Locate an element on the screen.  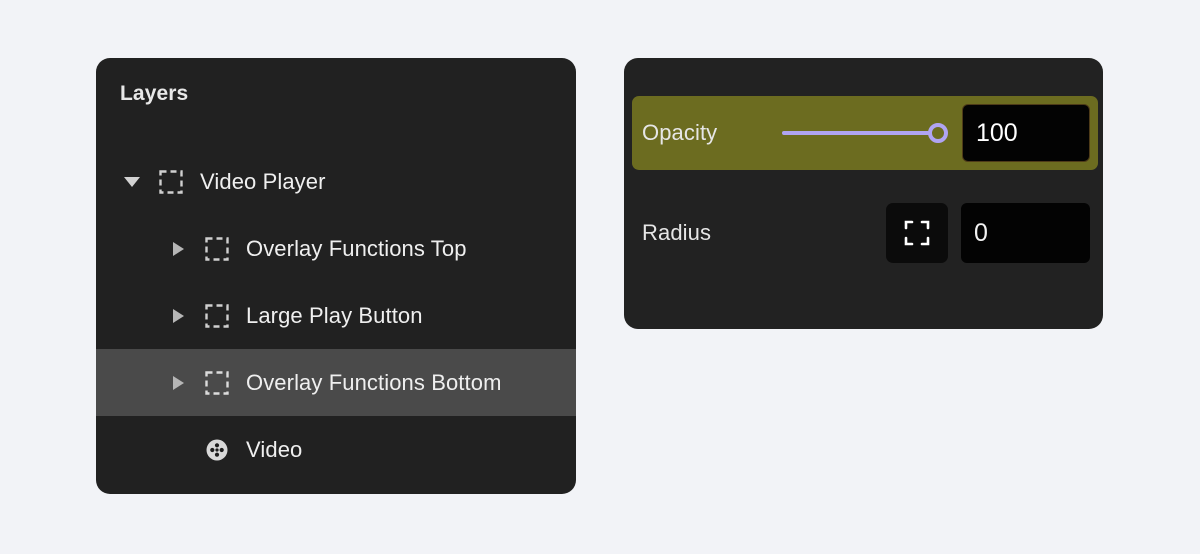
opacity-label: Opacity is located at coordinates (680, 132).